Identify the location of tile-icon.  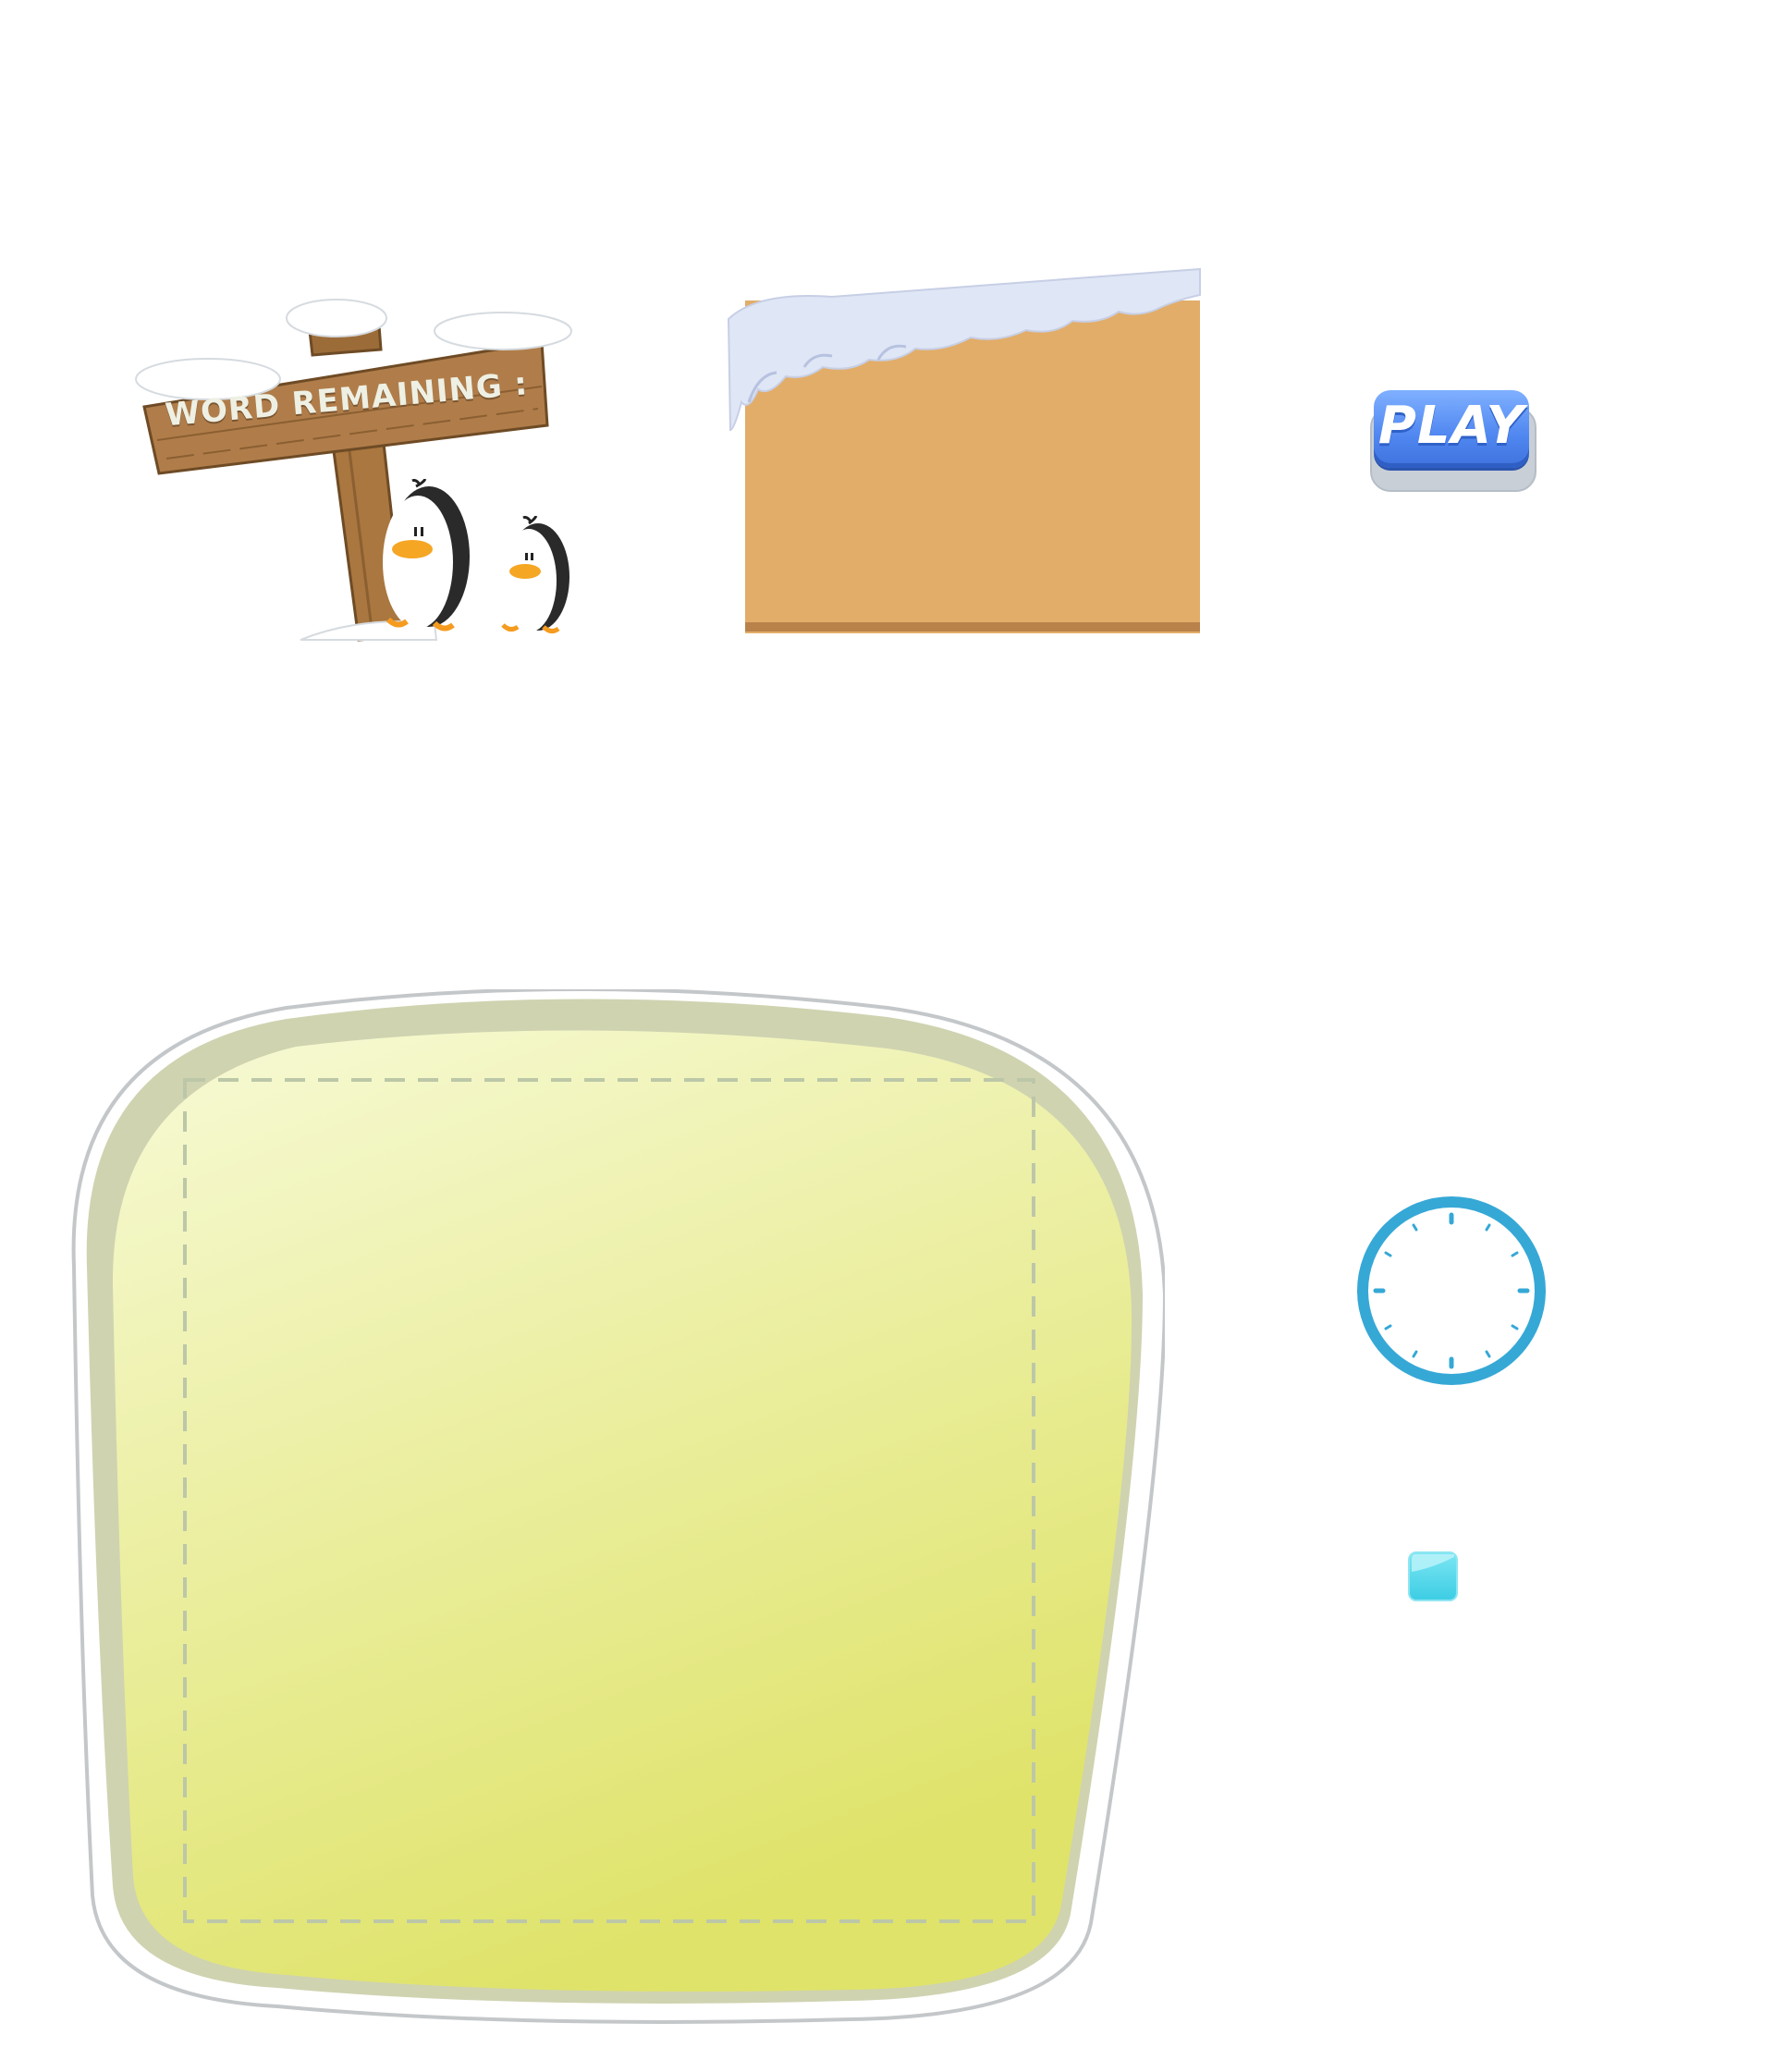
(1433, 1576).